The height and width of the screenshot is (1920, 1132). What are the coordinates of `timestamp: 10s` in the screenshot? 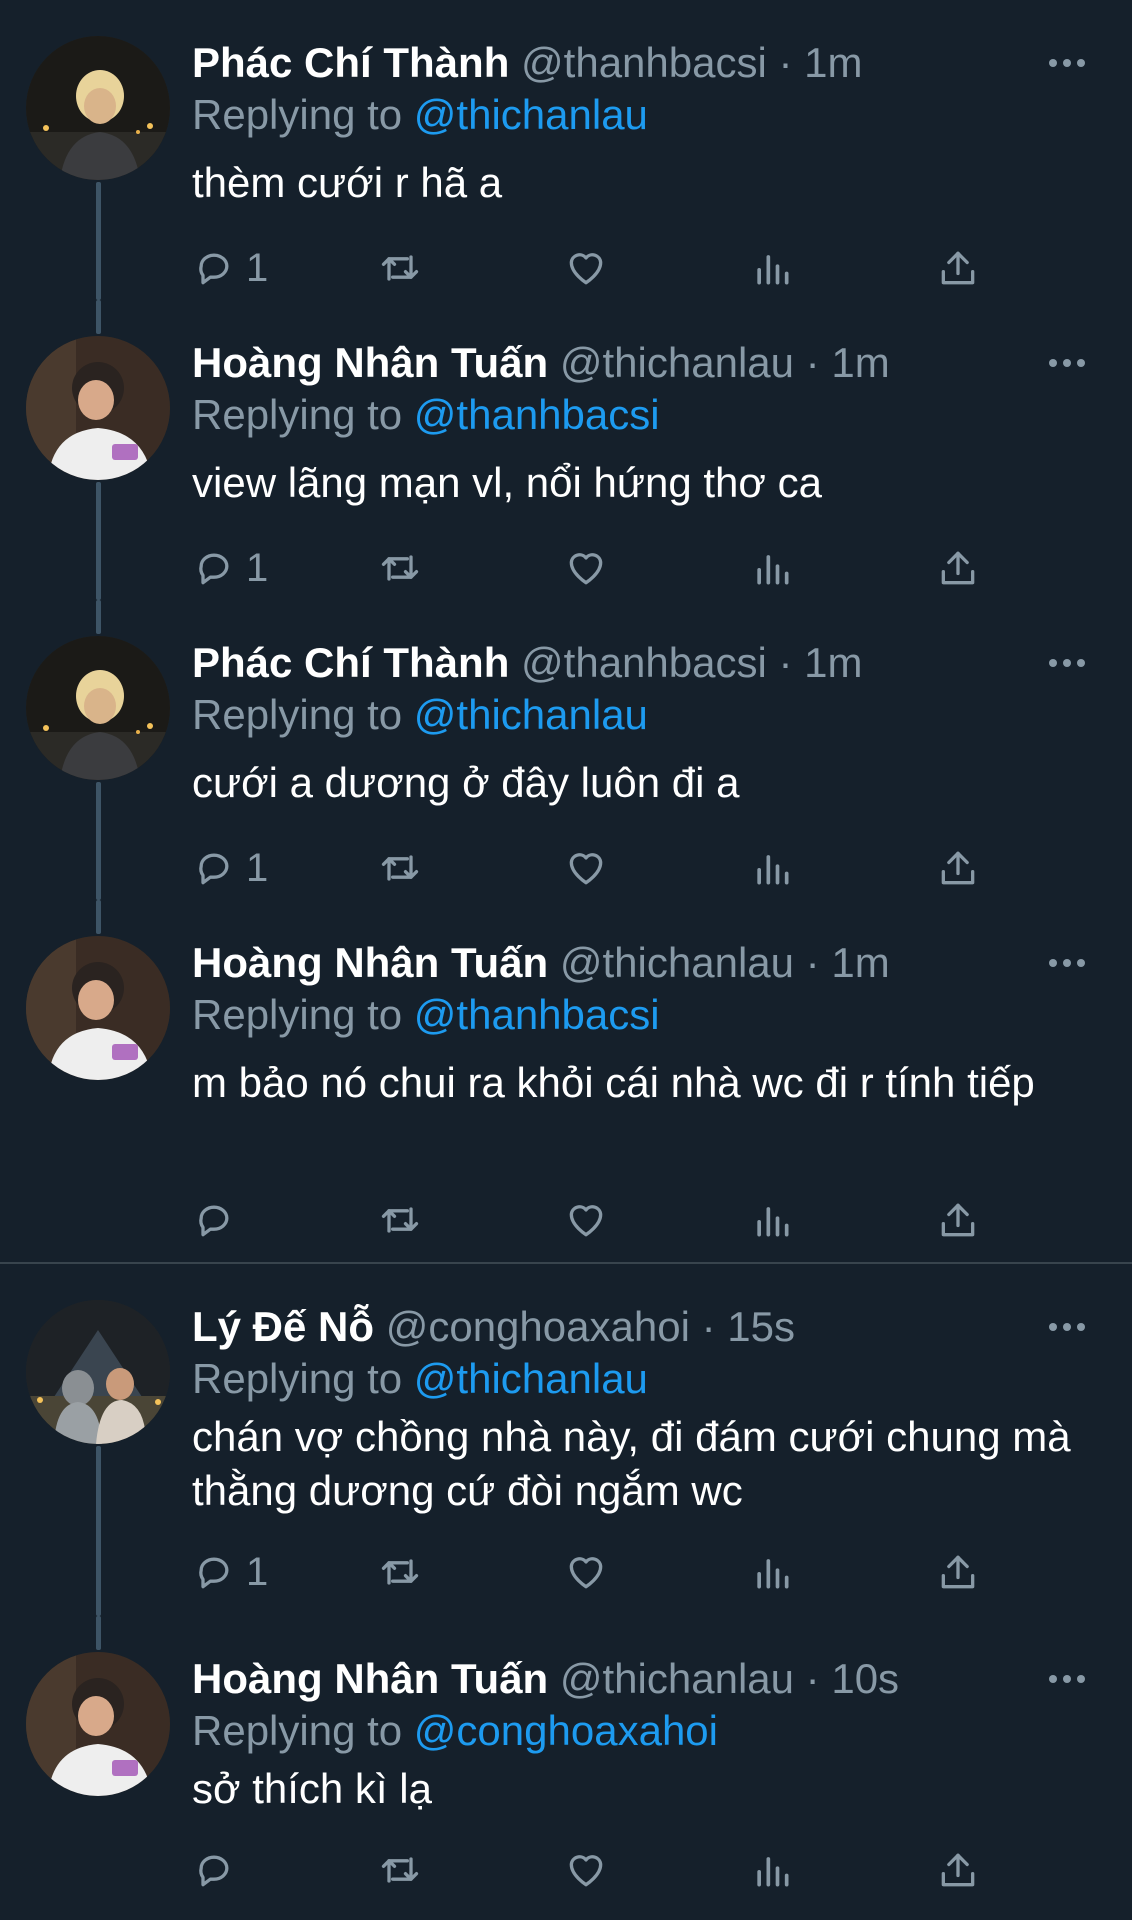 It's located at (865, 1678).